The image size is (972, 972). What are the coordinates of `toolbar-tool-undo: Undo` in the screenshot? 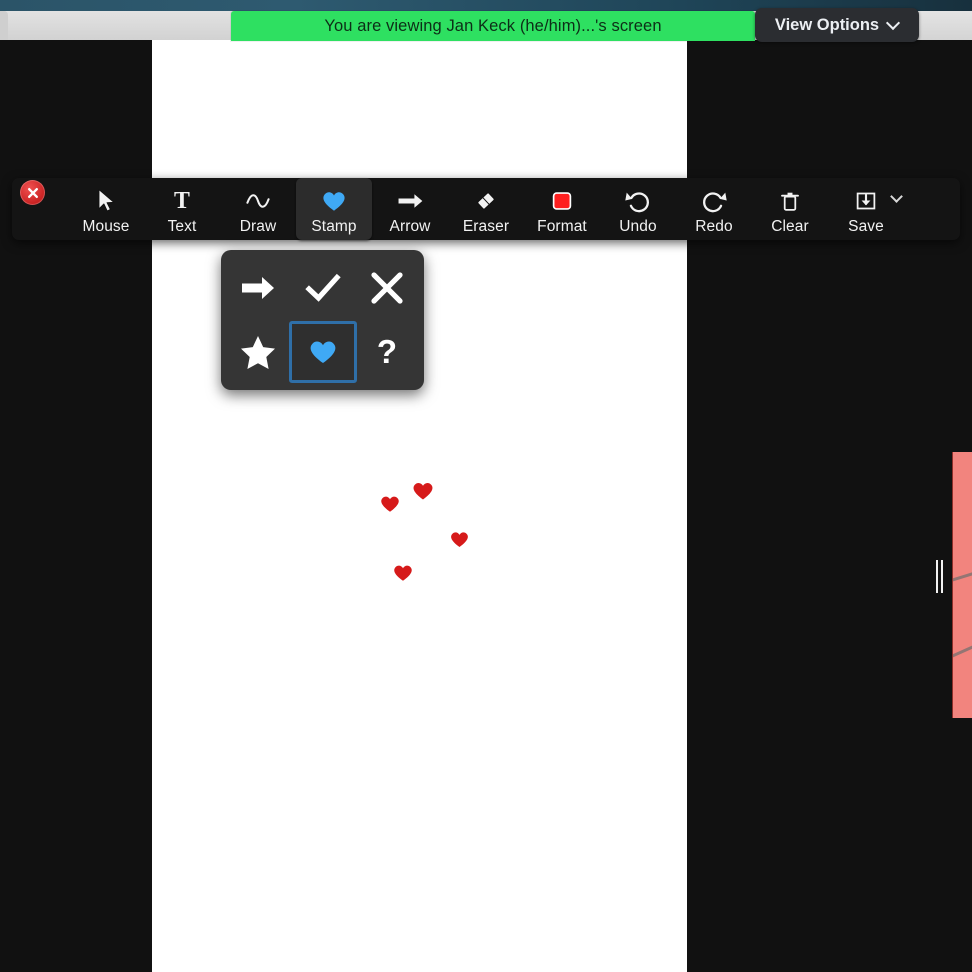 It's located at (638, 209).